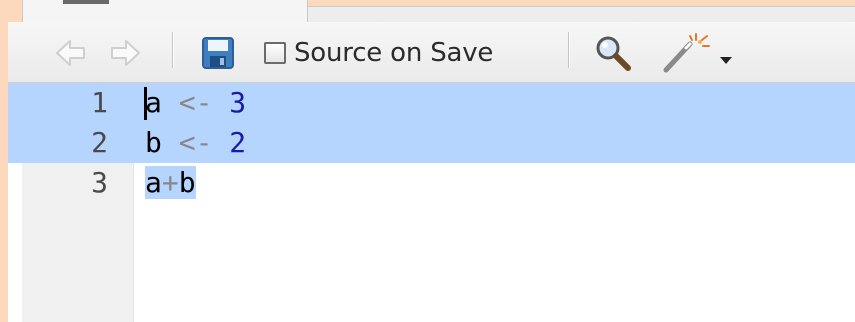 The width and height of the screenshot is (855, 322). Describe the element at coordinates (170, 182) in the screenshot. I see `code-text: a+b` at that location.